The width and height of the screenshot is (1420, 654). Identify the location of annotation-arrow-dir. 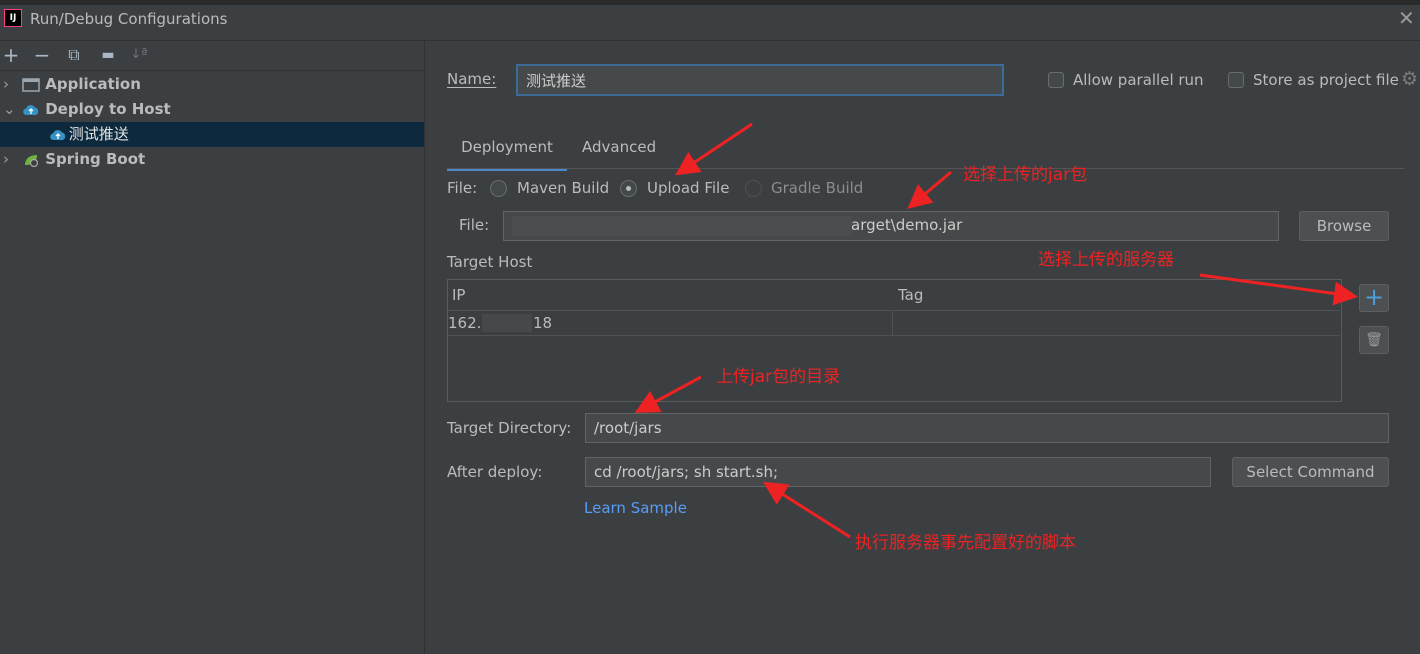
(668, 394).